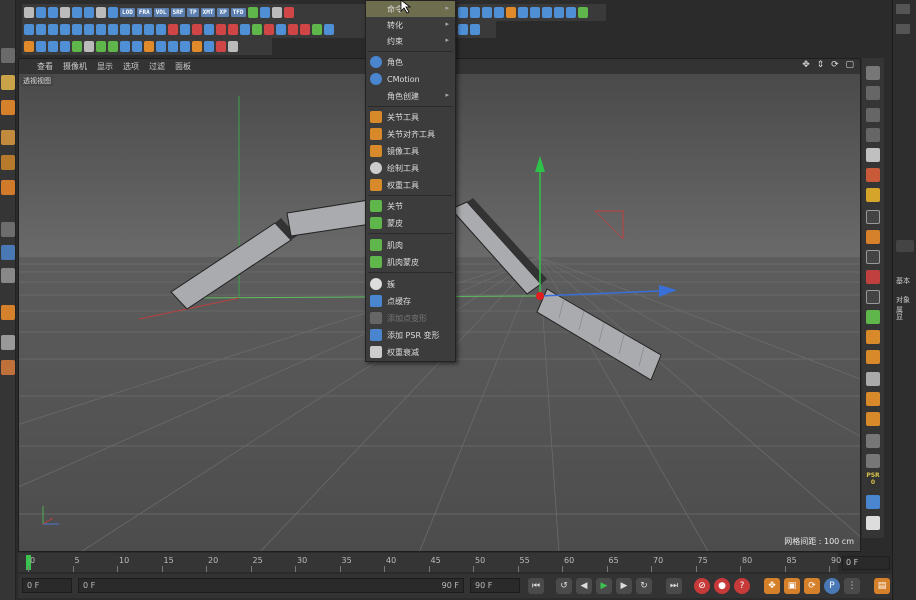  I want to click on autokey-icon: ●, so click(722, 586).